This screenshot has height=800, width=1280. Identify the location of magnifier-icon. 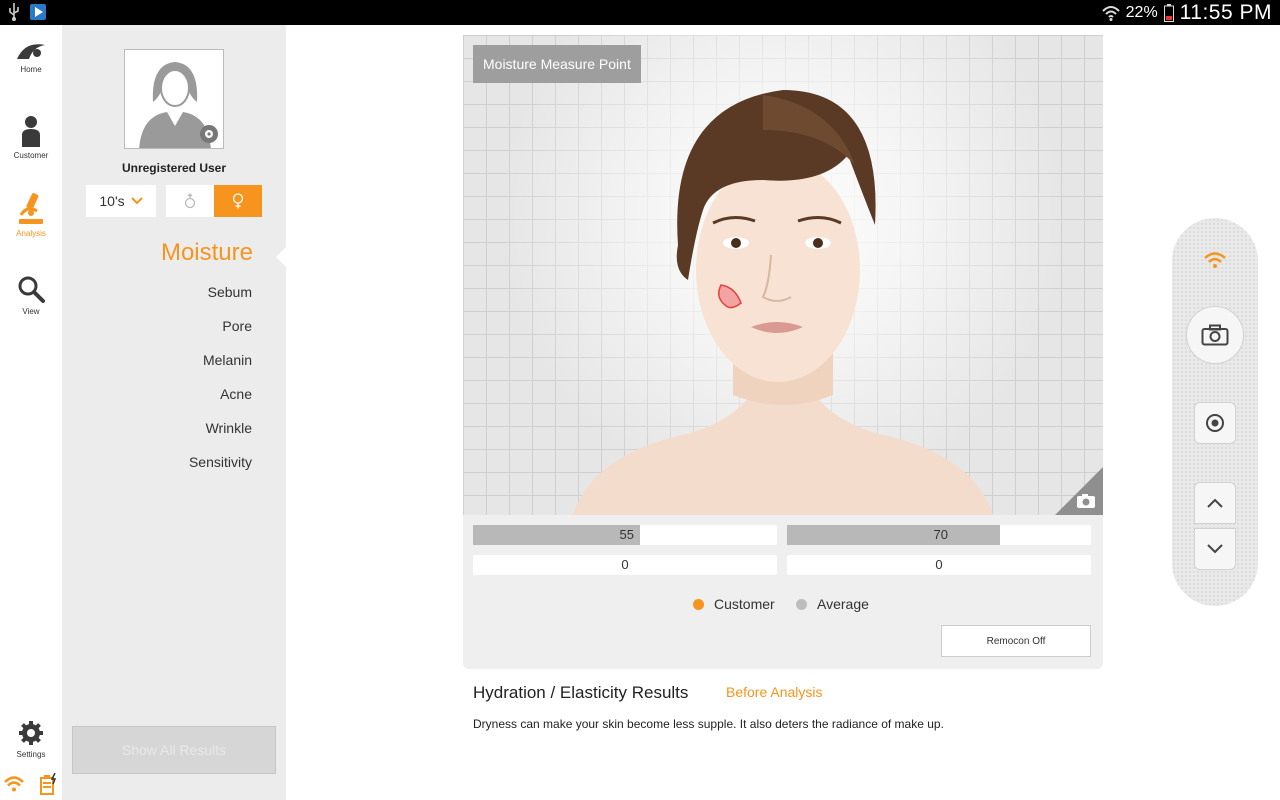
(31, 289).